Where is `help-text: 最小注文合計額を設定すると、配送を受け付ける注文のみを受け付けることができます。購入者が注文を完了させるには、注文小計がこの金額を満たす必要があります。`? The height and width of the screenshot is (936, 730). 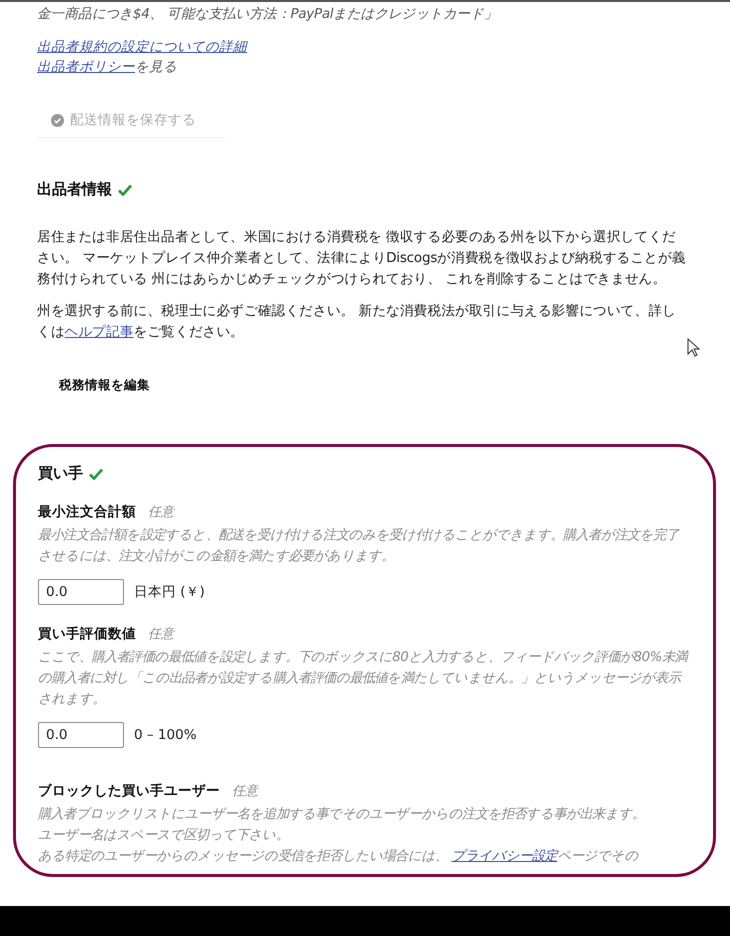
help-text: 最小注文合計額を設定すると、配送を受け付ける注文のみを受け付けることができます。購入者が注文を完了させるには、注文小計がこの金額を満たす必要があります。 is located at coordinates (359, 546).